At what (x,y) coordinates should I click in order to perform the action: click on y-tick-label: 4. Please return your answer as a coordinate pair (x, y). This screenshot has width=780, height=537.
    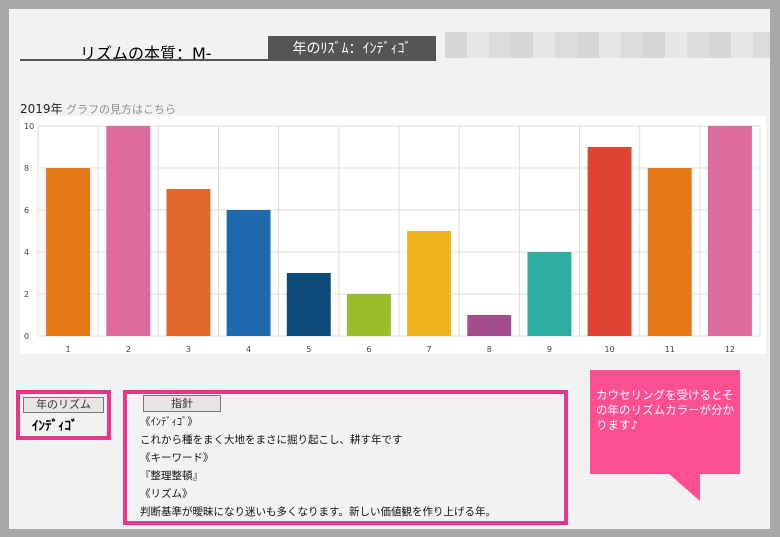
    Looking at the image, I should click on (26, 252).